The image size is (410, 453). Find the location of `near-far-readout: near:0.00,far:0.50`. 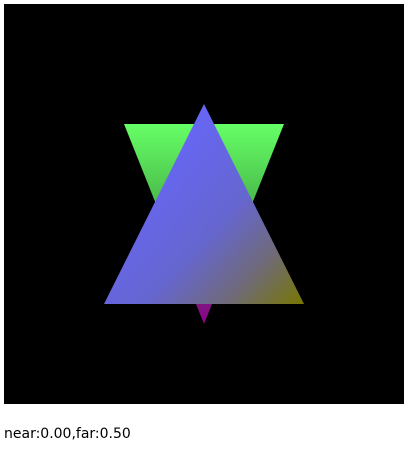

near-far-readout: near:0.00,far:0.50 is located at coordinates (67, 434).